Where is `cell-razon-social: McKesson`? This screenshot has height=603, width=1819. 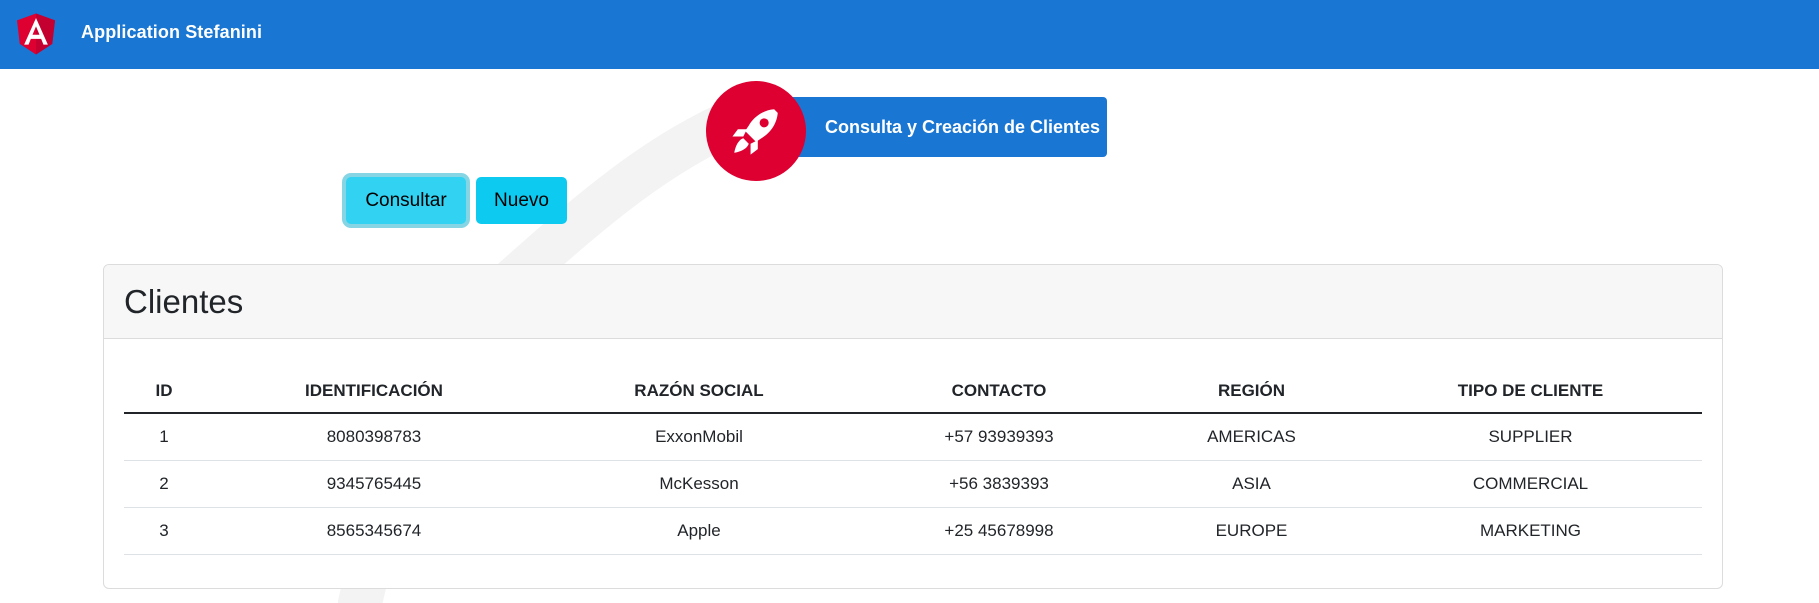
cell-razon-social: McKesson is located at coordinates (699, 484).